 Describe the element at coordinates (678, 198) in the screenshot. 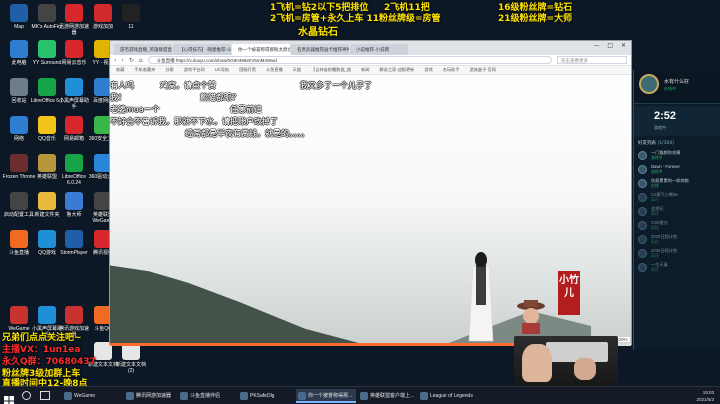

I see `friend-row: Co素气小熊66 离开` at that location.